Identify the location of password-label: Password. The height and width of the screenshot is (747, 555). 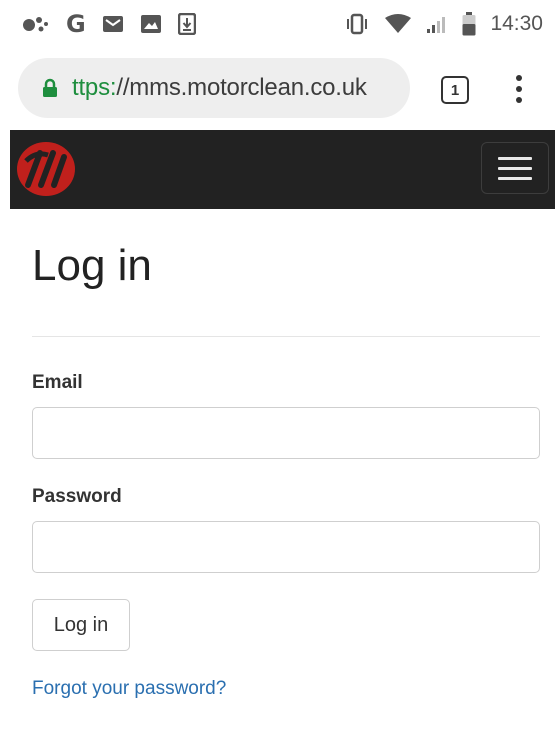
(77, 496).